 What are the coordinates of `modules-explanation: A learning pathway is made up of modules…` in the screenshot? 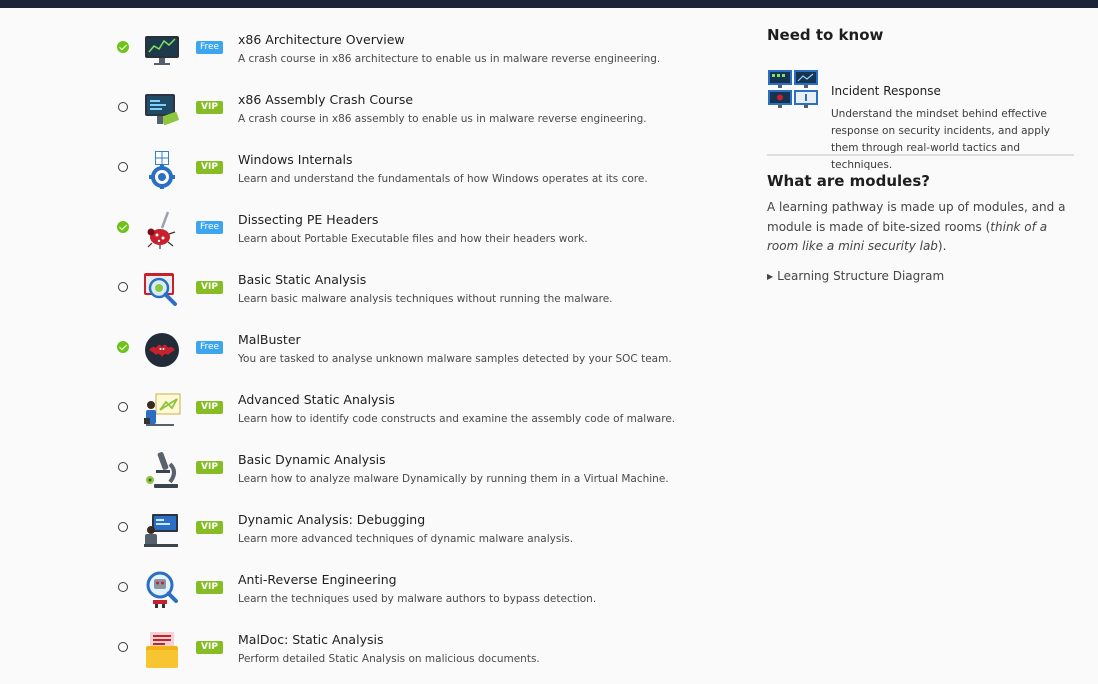 It's located at (920, 227).